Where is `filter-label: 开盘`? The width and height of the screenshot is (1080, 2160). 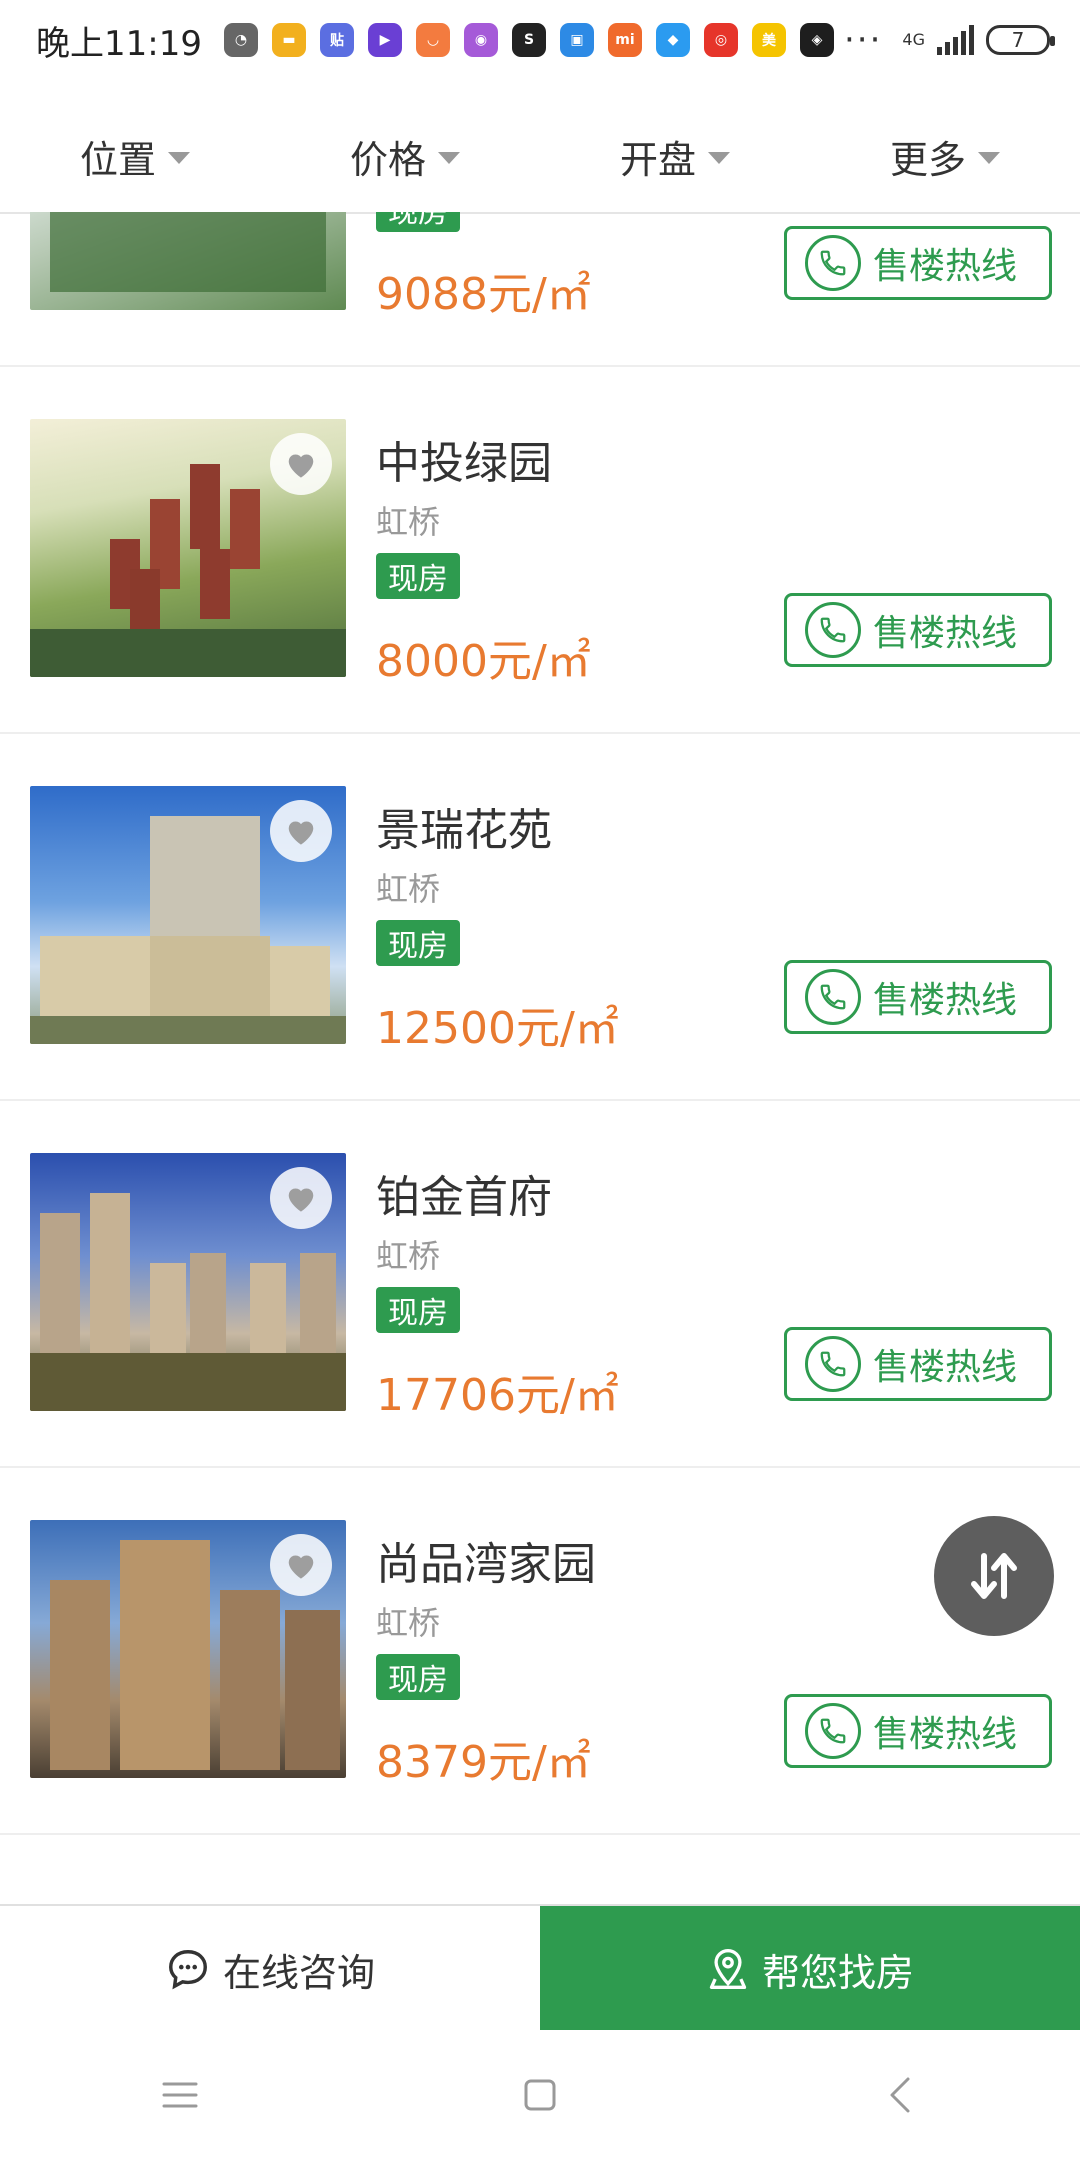
filter-label: 开盘 is located at coordinates (657, 159).